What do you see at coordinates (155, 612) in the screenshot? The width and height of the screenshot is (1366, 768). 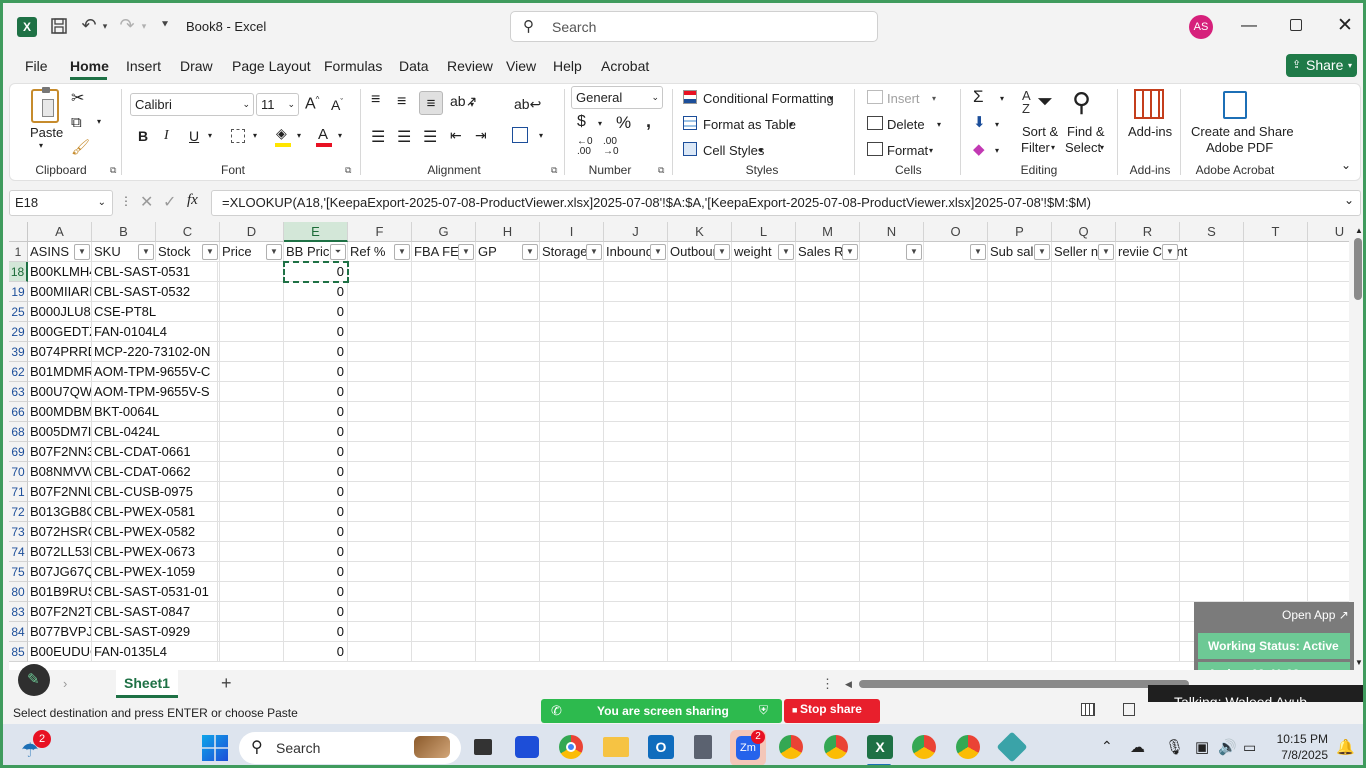 I see `cell-sku: CBL-SAST-0847` at bounding box center [155, 612].